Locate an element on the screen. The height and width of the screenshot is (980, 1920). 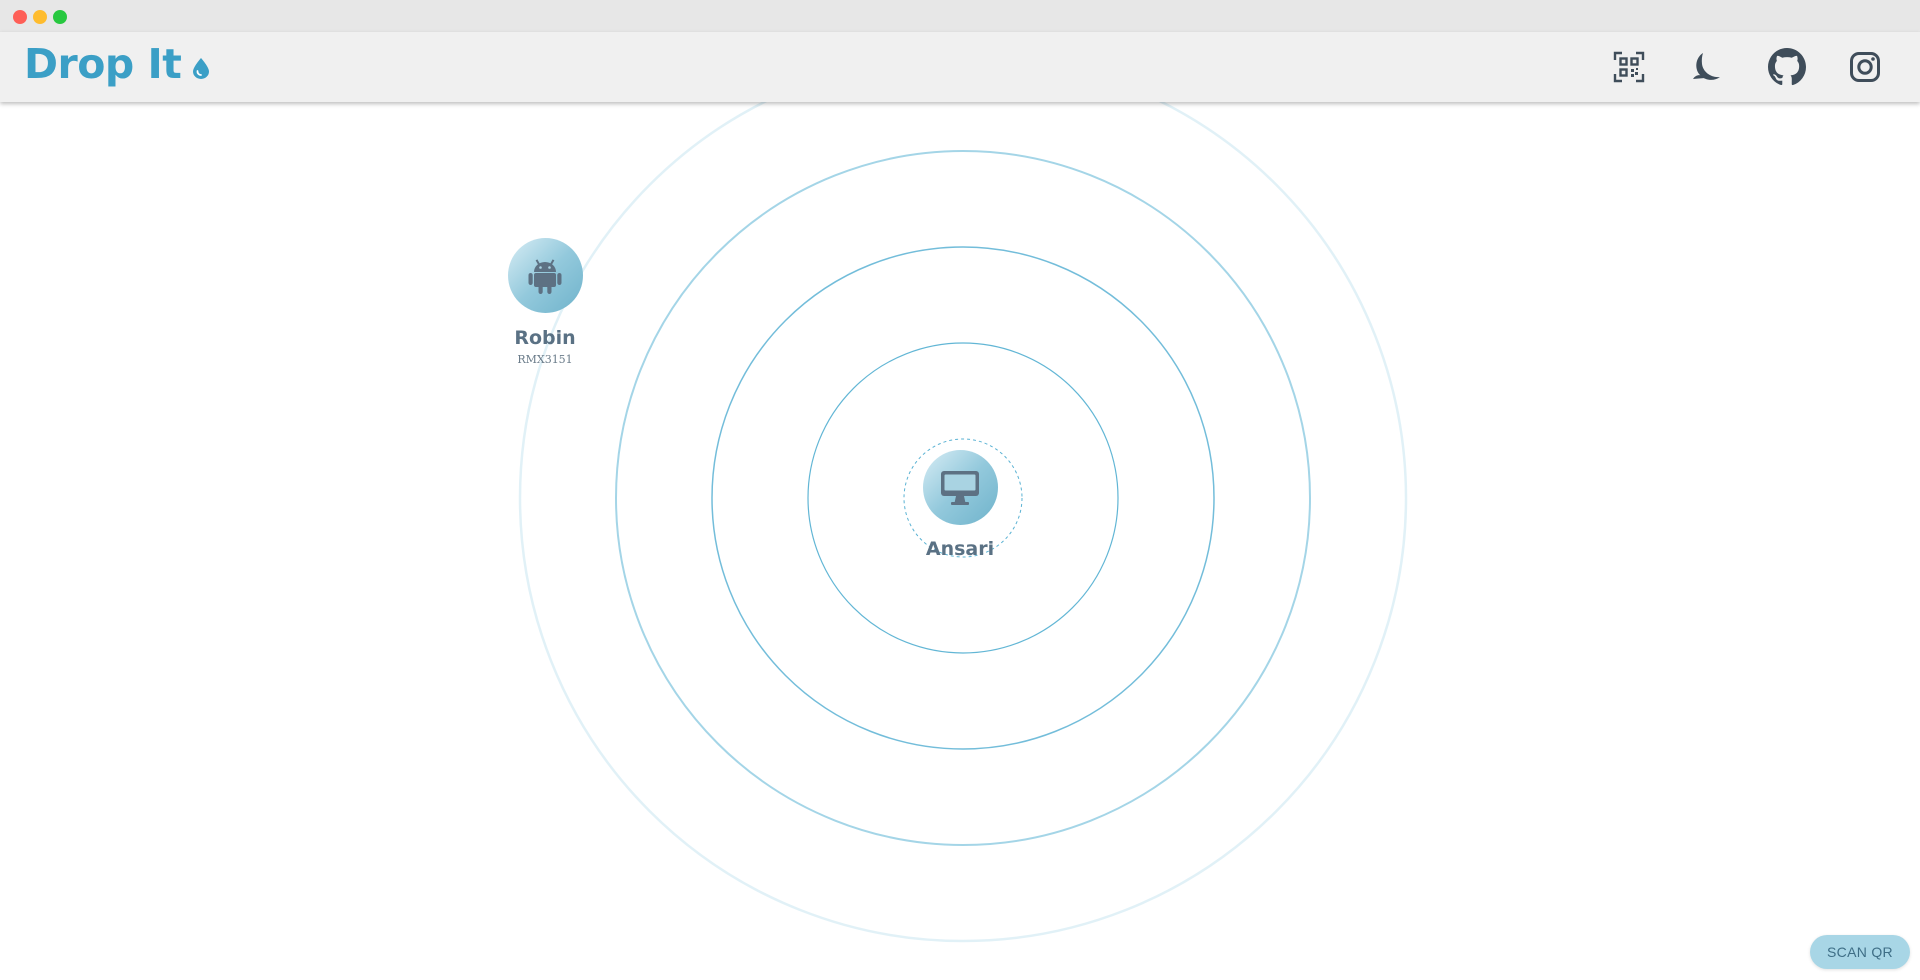
desktop-icon is located at coordinates (960, 487).